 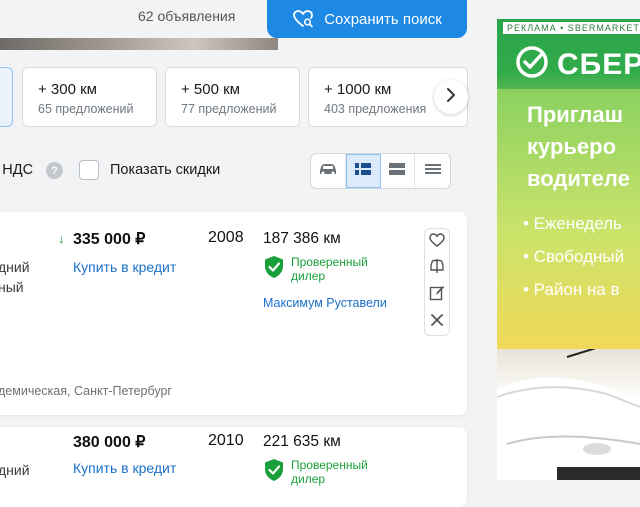 I want to click on ad-headline-line: Приглаш, so click(x=575, y=114).